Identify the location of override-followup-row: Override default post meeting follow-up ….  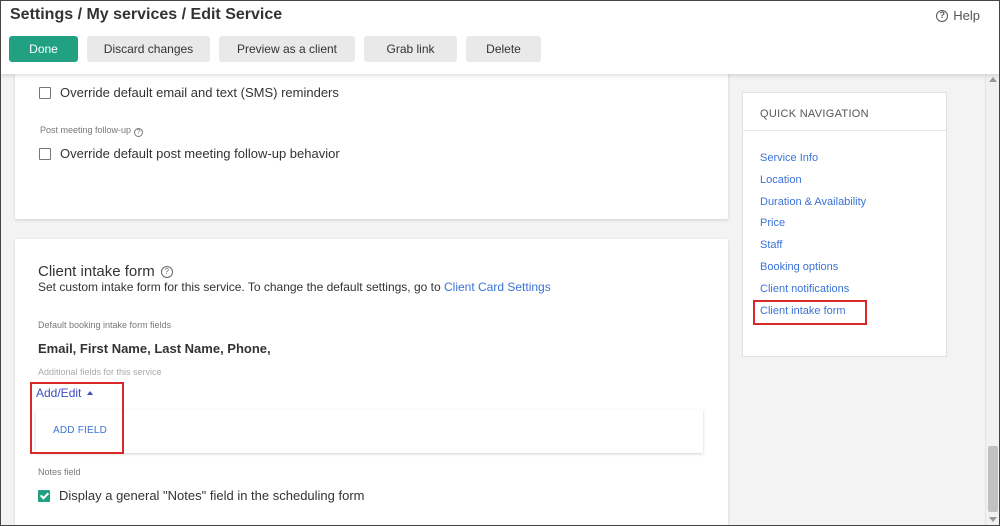
(189, 153).